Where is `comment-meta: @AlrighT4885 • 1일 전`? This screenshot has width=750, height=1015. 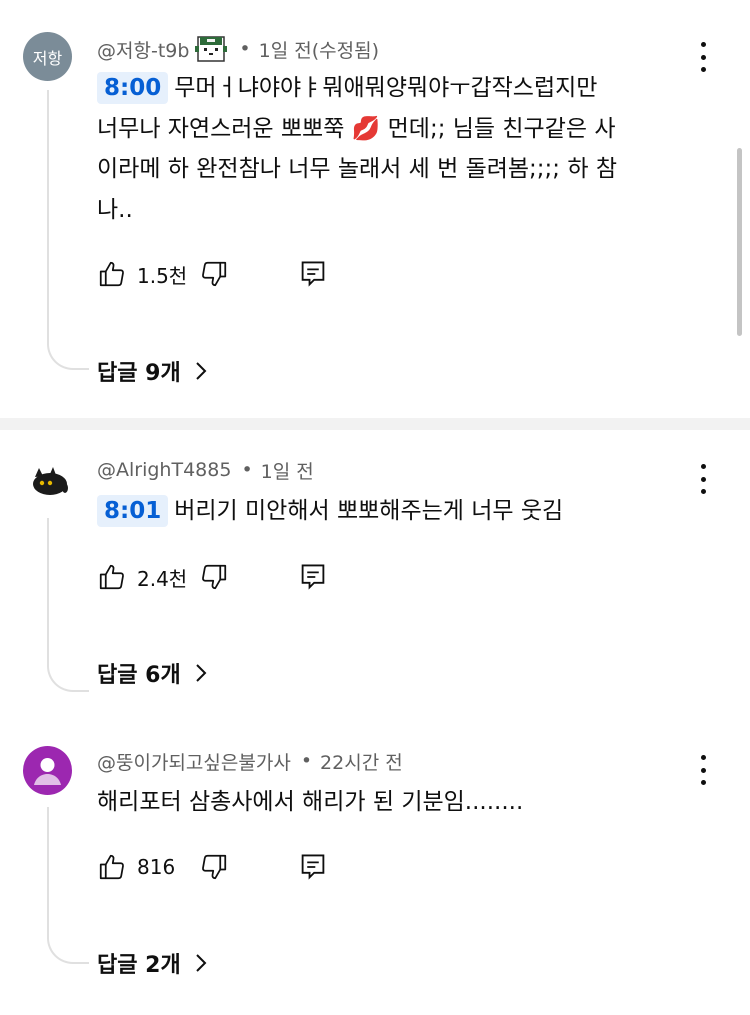
comment-meta: @AlrighT4885 • 1일 전 is located at coordinates (205, 470).